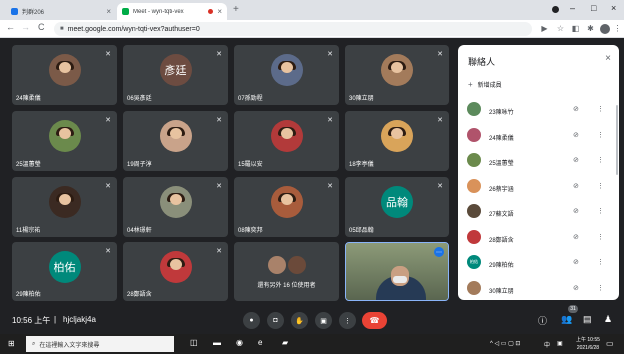  I want to click on taskbar-search-box: ⌕ 在這裡輸入文字來搜尋, so click(100, 344).